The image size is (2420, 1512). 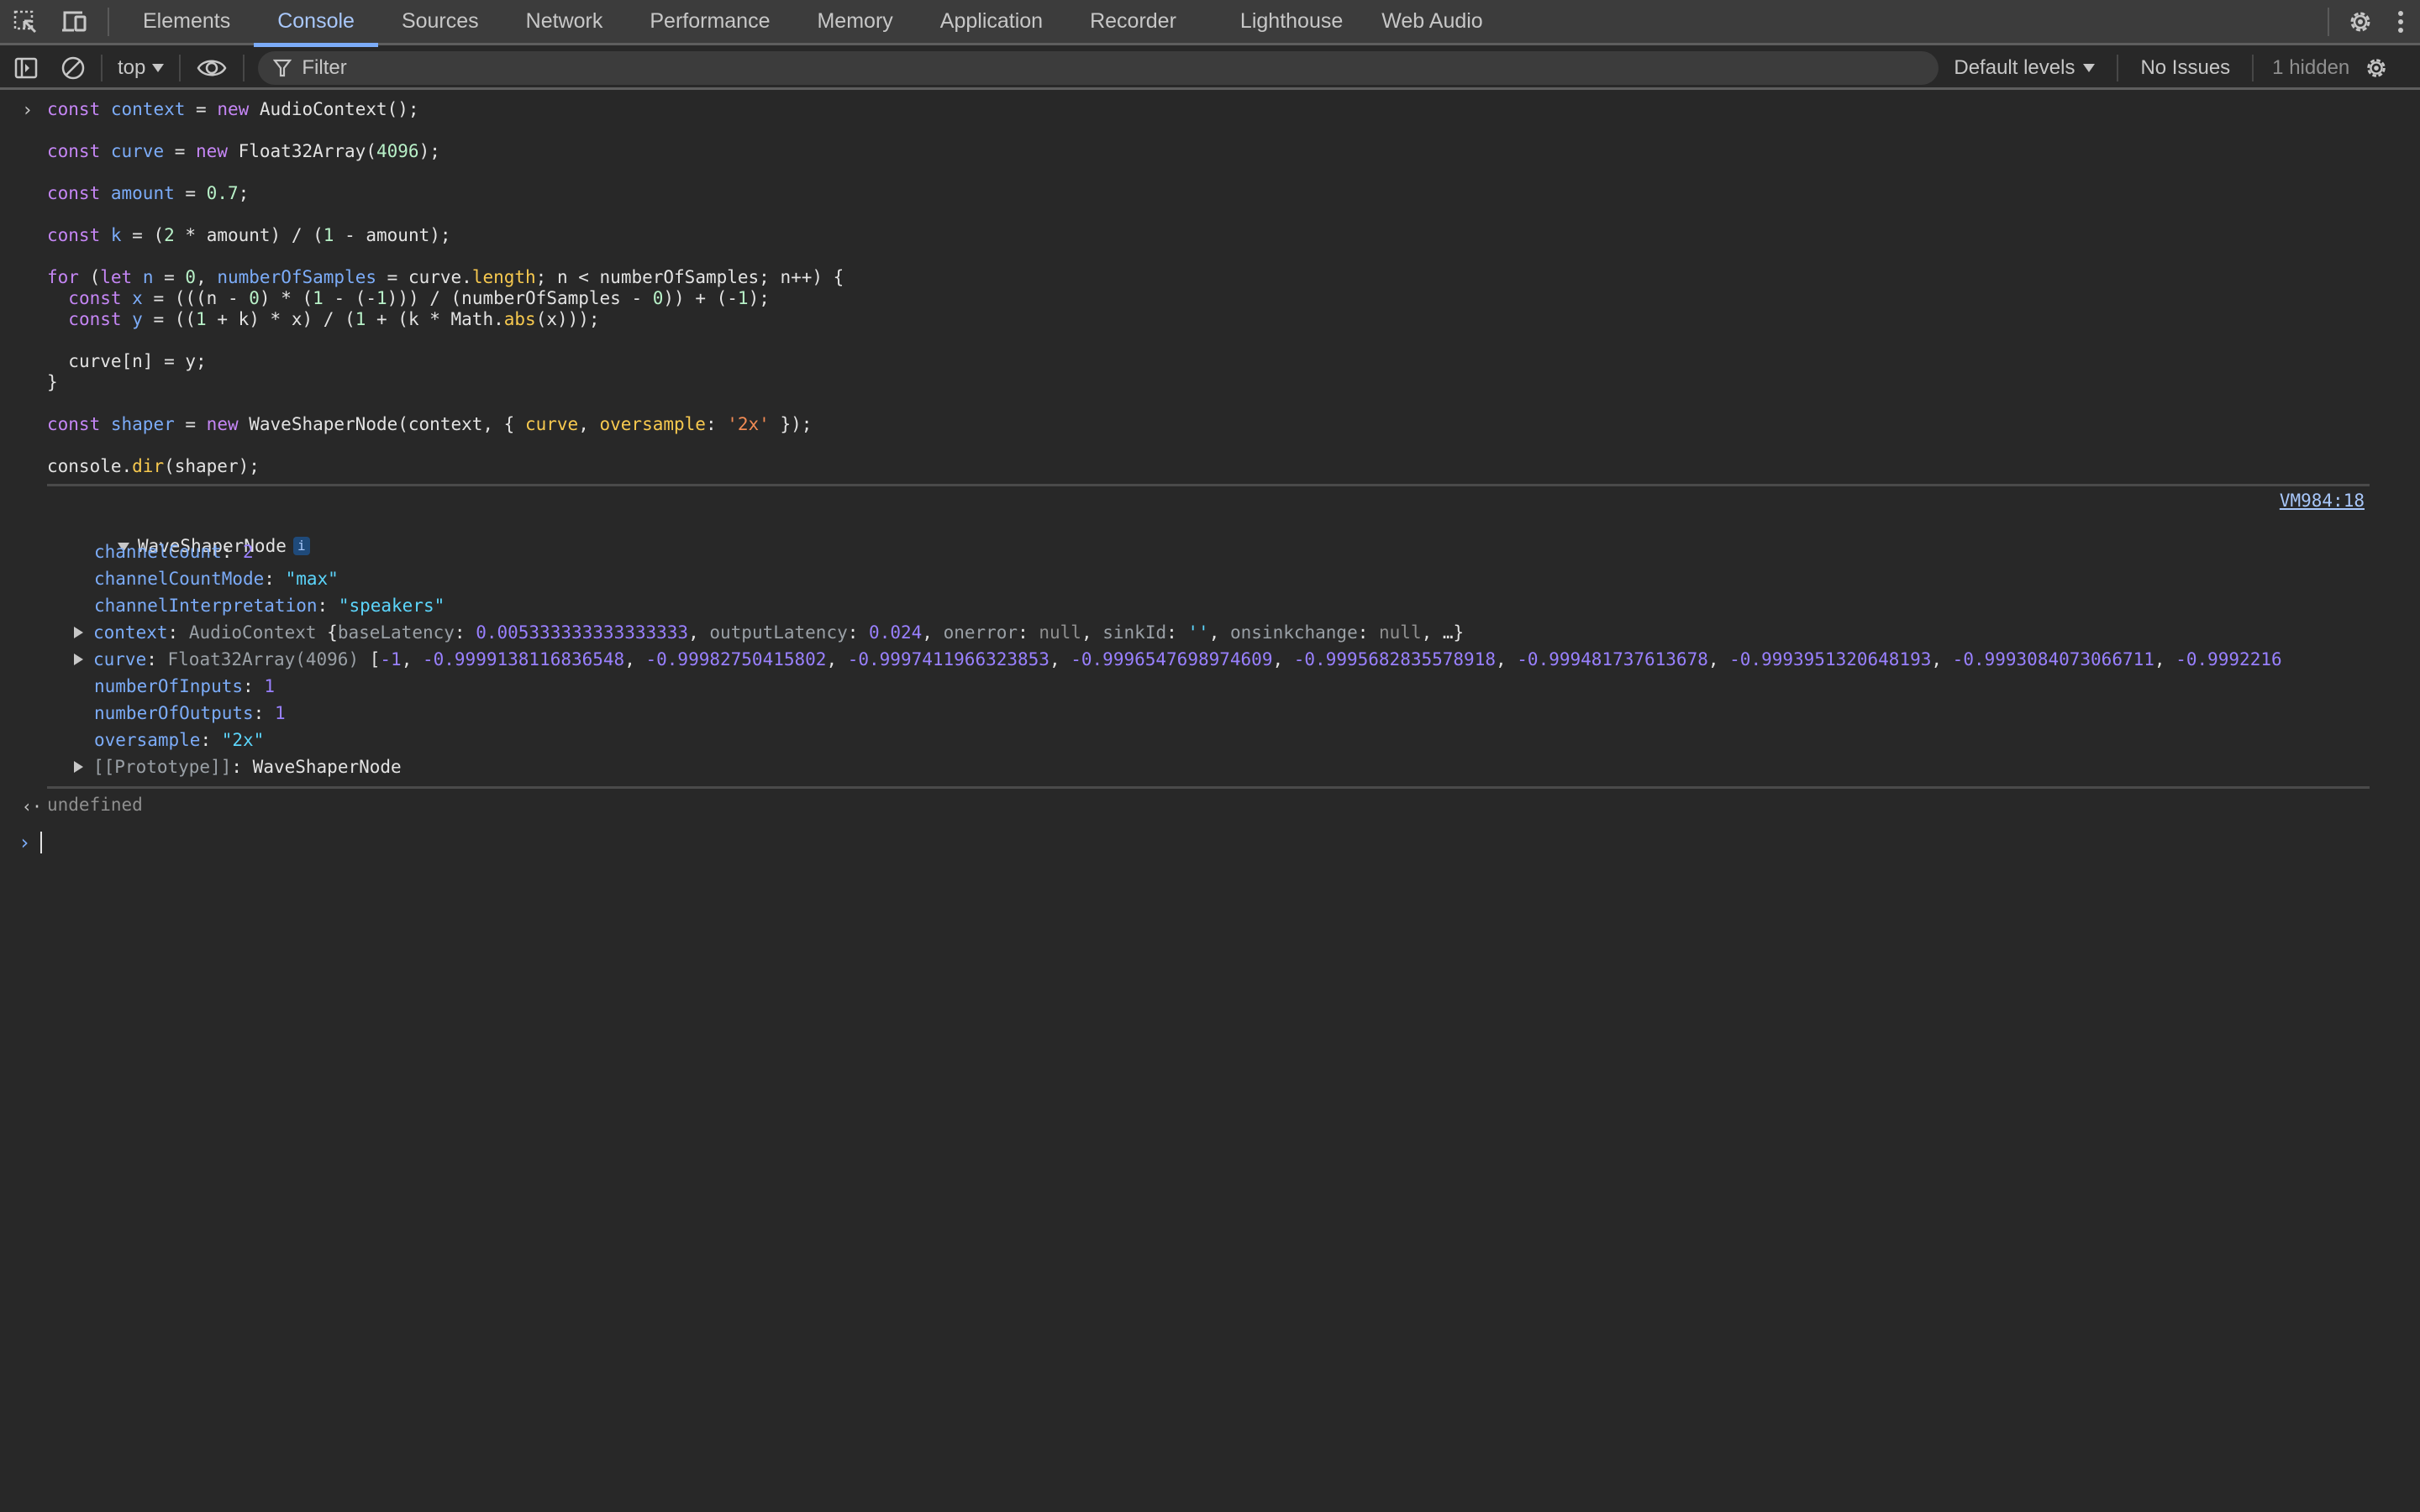 What do you see at coordinates (153, 466) in the screenshot?
I see `code-line: console.dir(shaper);` at bounding box center [153, 466].